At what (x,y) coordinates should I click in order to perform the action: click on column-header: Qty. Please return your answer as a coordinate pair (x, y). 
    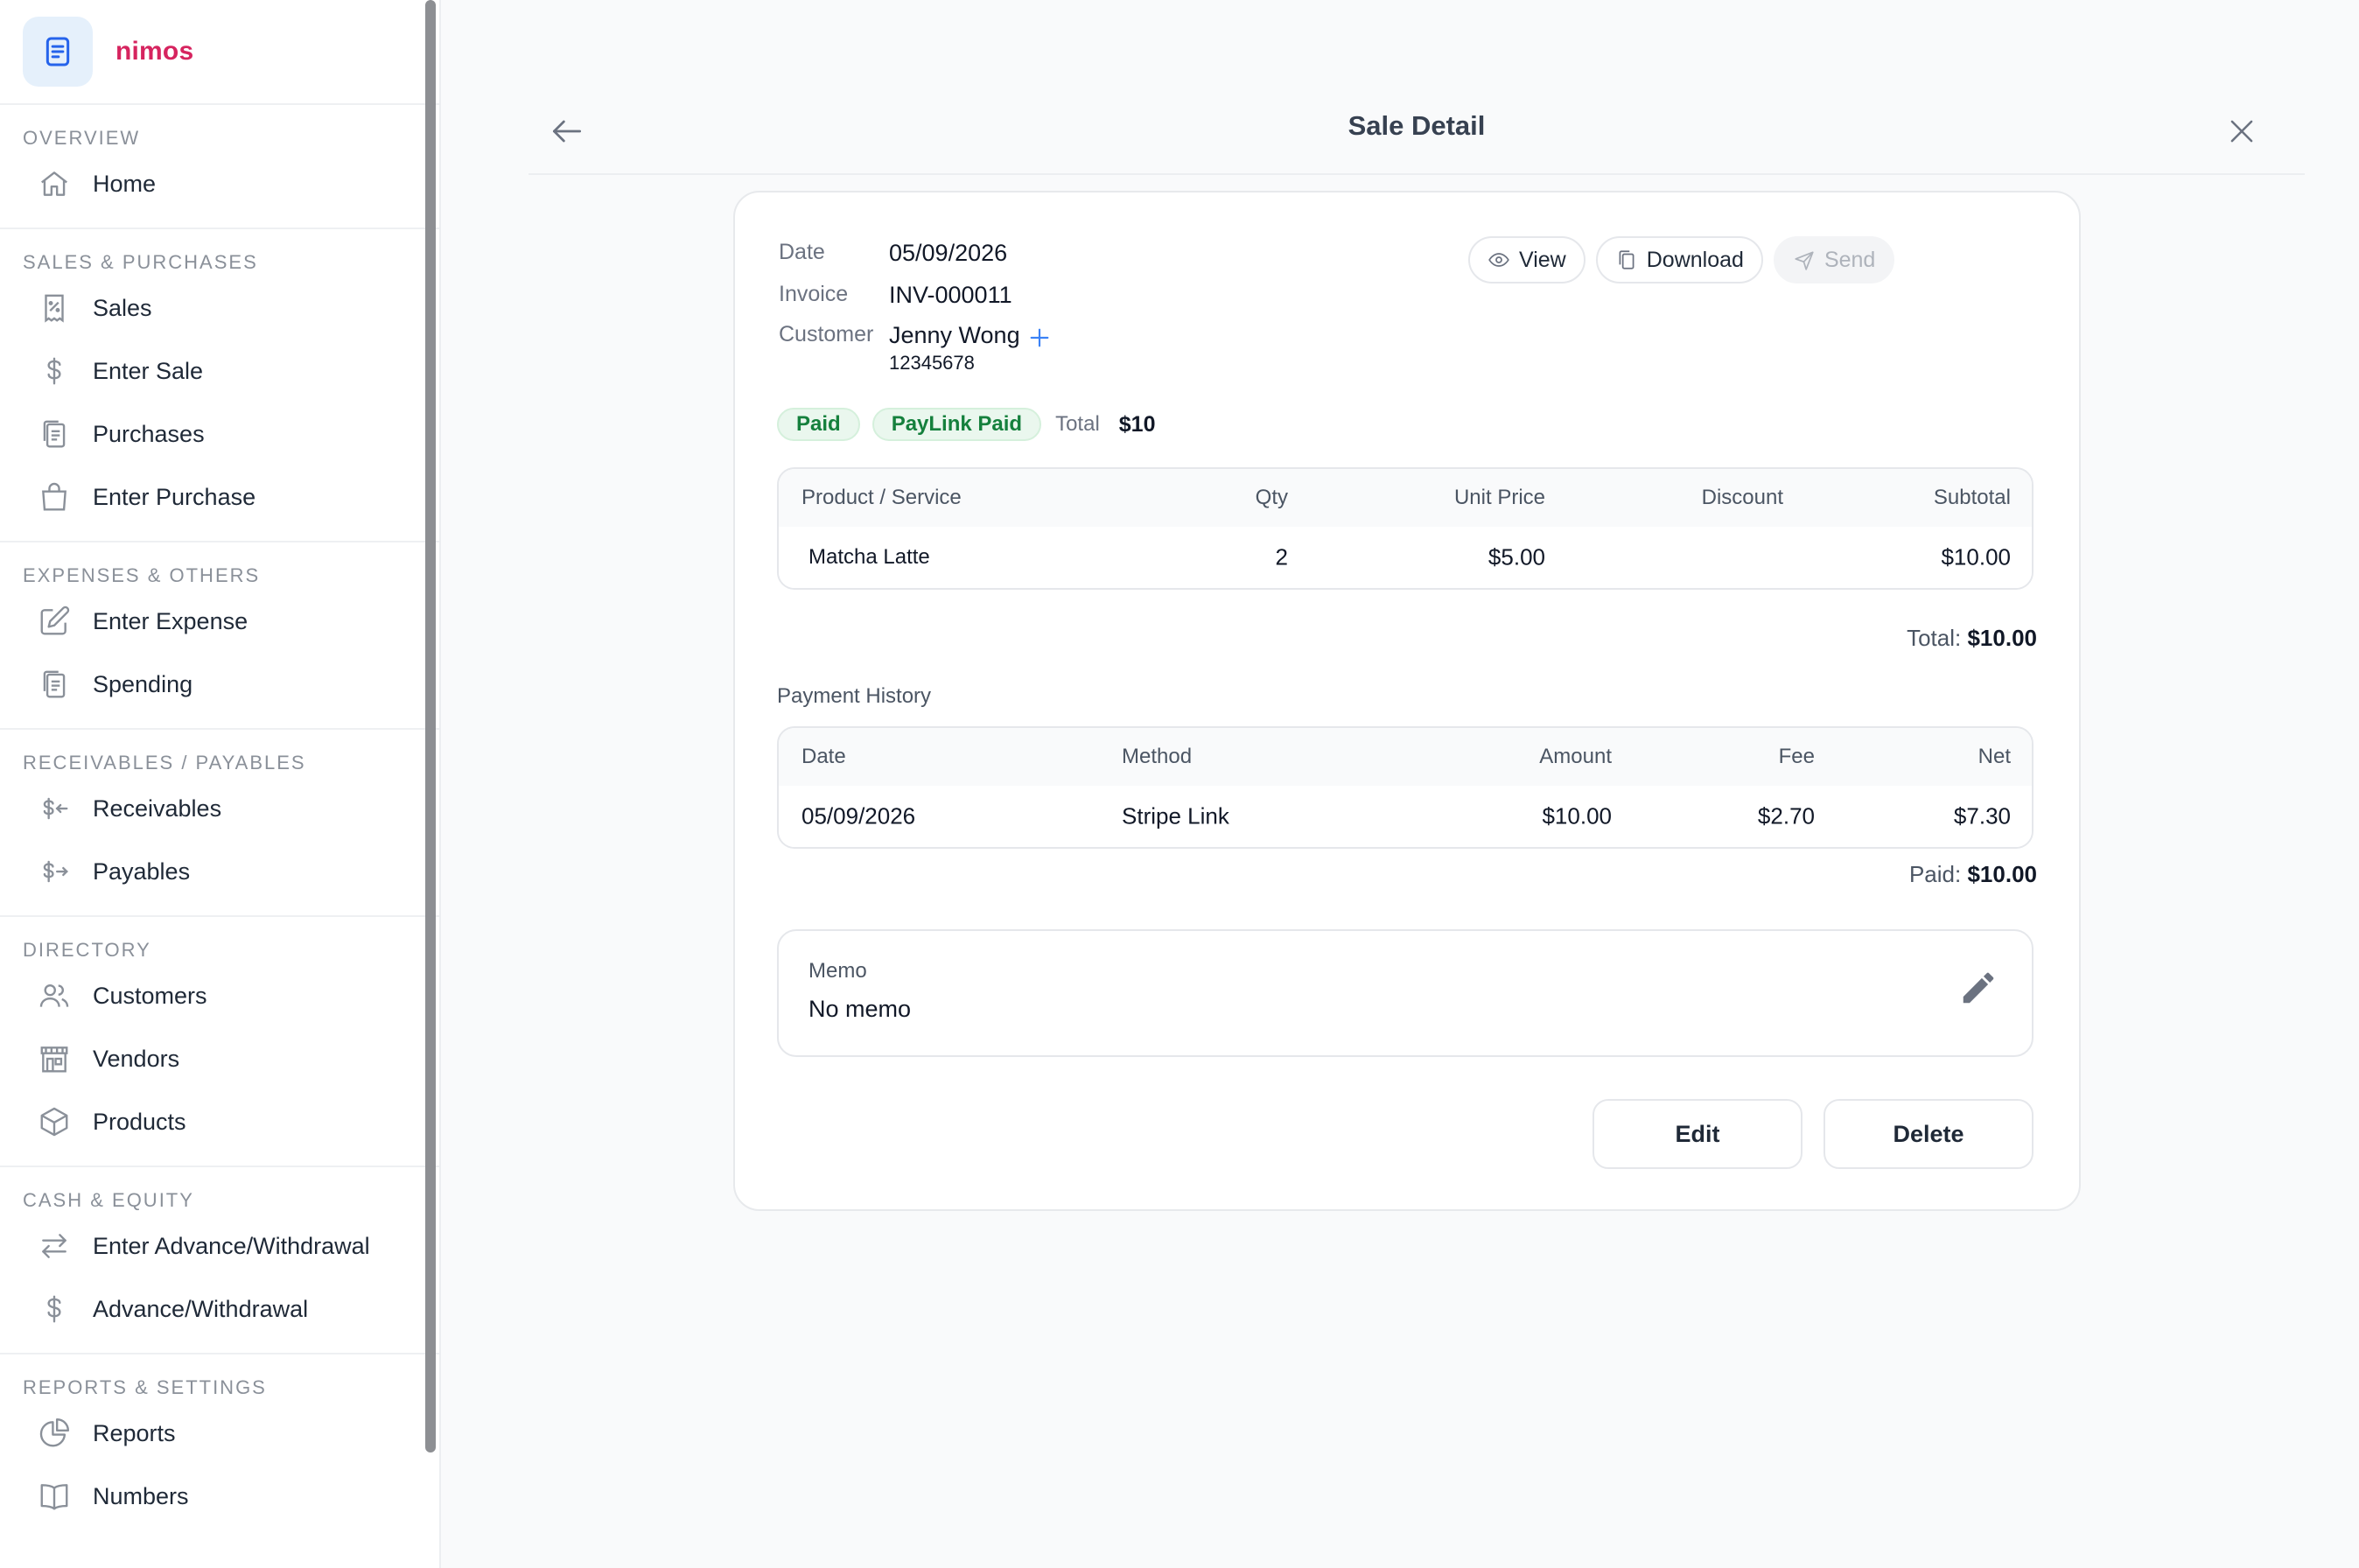
    Looking at the image, I should click on (1271, 497).